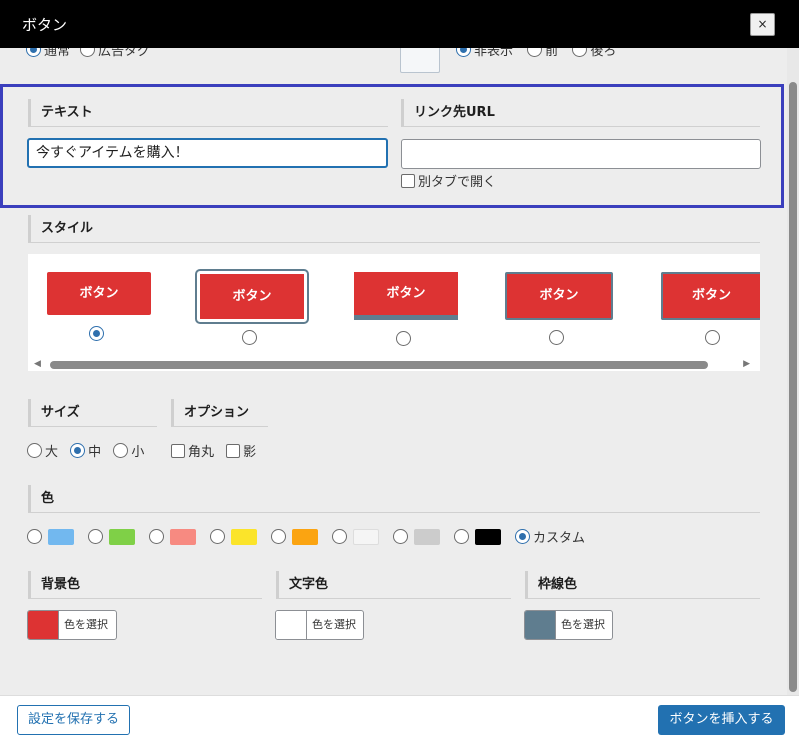 The image size is (799, 739). Describe the element at coordinates (61, 536) in the screenshot. I see `color-swatch-blue` at that location.